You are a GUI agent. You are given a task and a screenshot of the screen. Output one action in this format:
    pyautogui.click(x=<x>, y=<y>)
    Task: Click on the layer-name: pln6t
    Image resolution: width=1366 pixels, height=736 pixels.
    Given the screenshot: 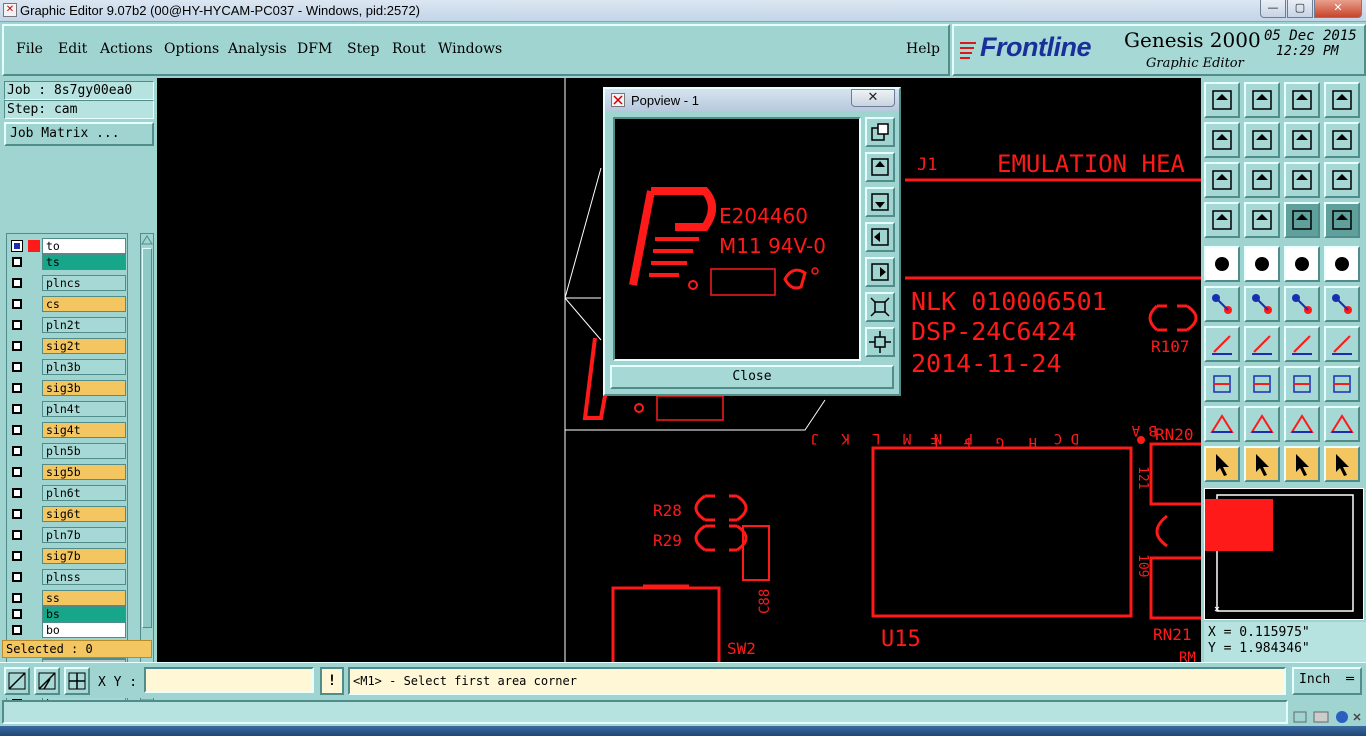 What is the action you would take?
    pyautogui.click(x=84, y=493)
    